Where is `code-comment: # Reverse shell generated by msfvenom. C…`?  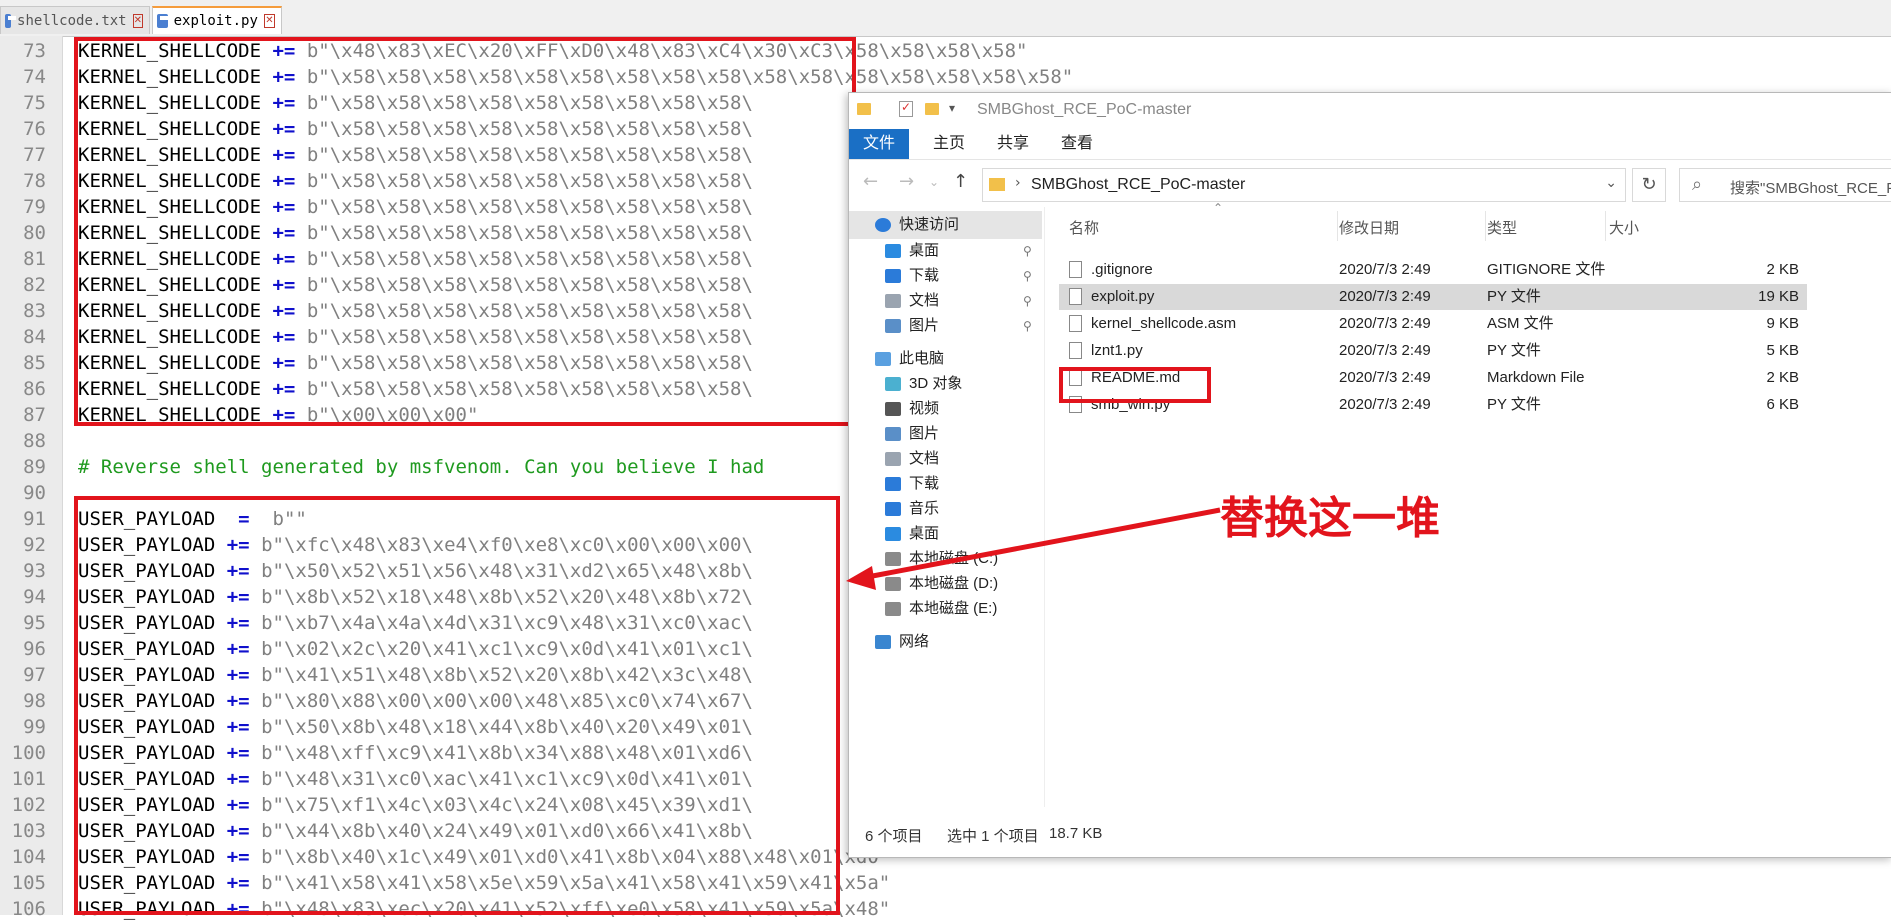 code-comment: # Reverse shell generated by msfvenom. C… is located at coordinates (421, 467).